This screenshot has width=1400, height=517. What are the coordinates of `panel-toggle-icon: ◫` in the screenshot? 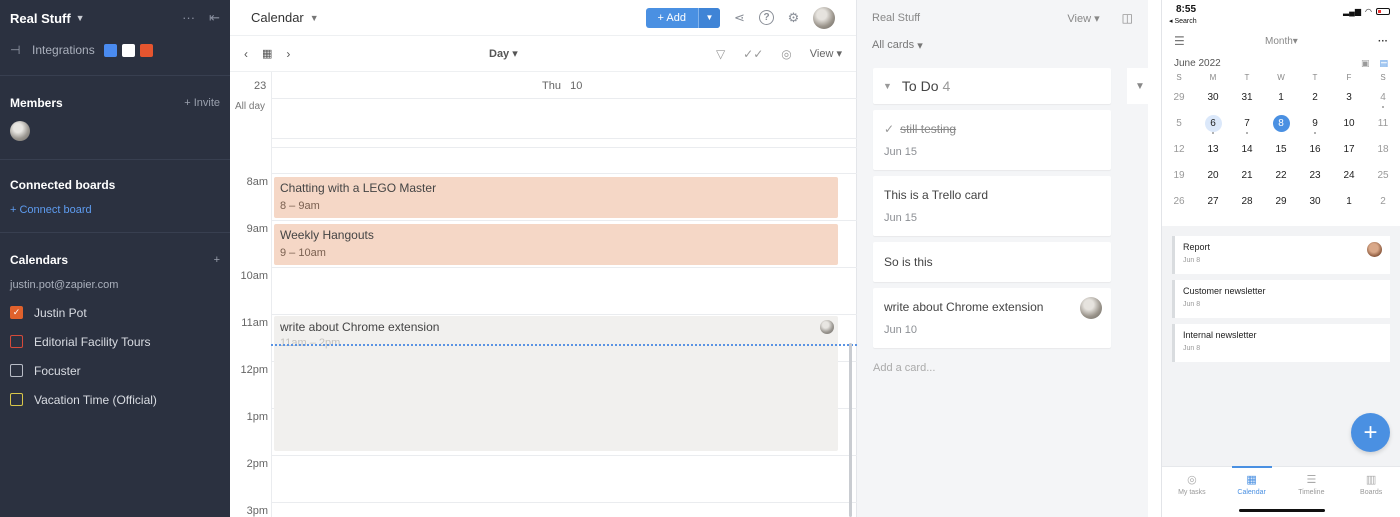 It's located at (1127, 18).